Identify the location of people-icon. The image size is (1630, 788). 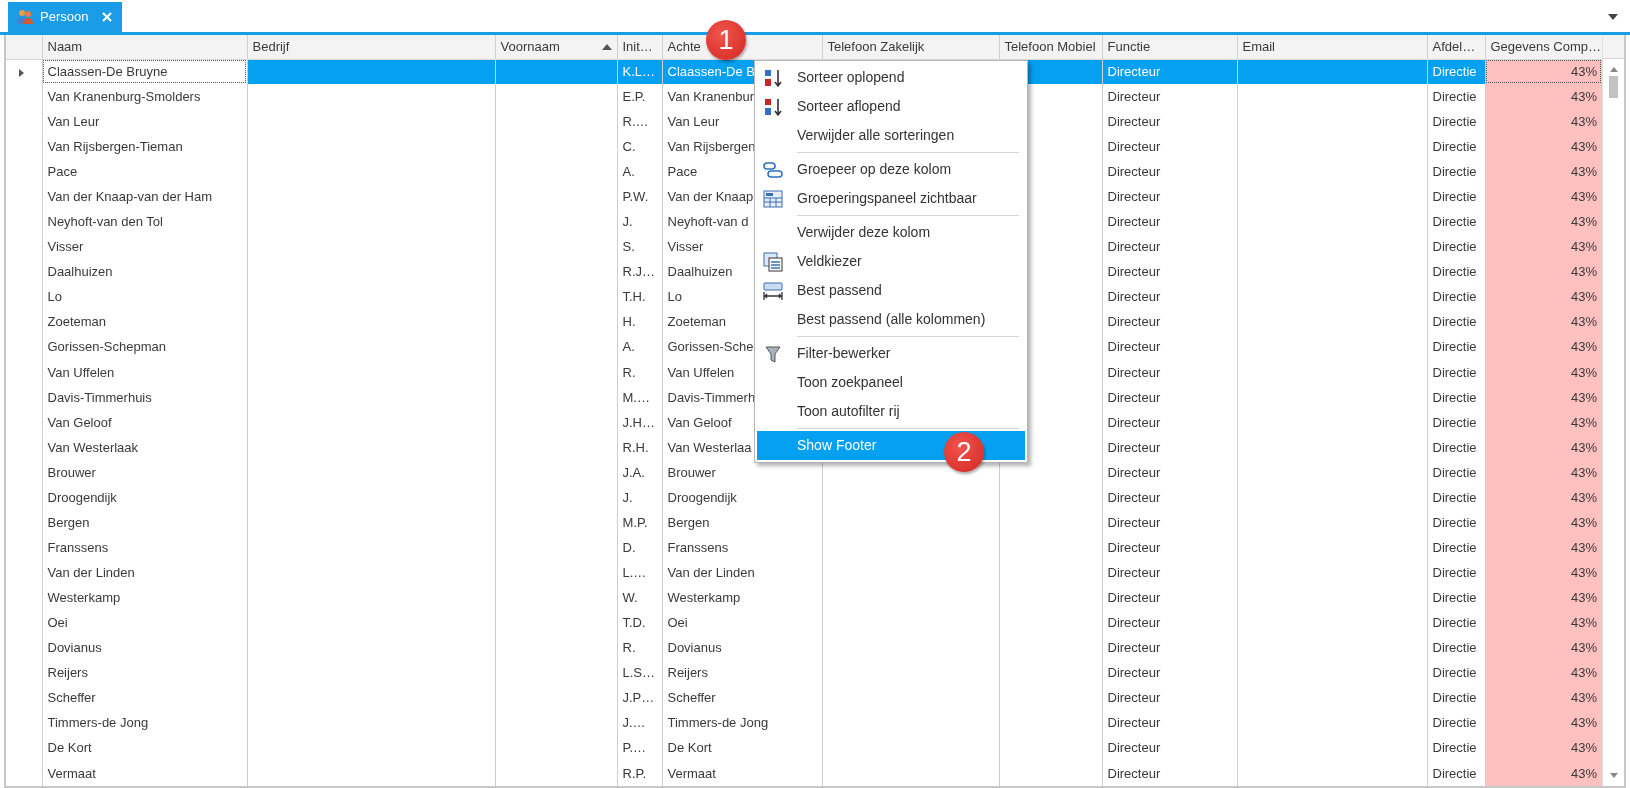
(25, 17).